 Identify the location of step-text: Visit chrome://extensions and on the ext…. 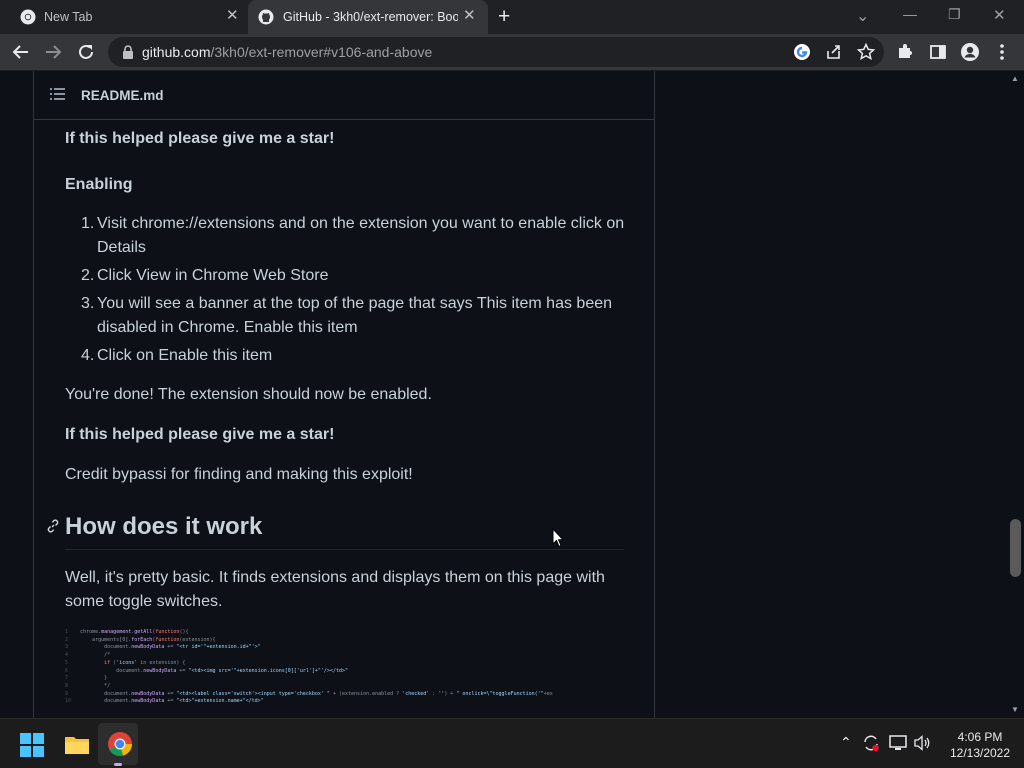
(361, 235).